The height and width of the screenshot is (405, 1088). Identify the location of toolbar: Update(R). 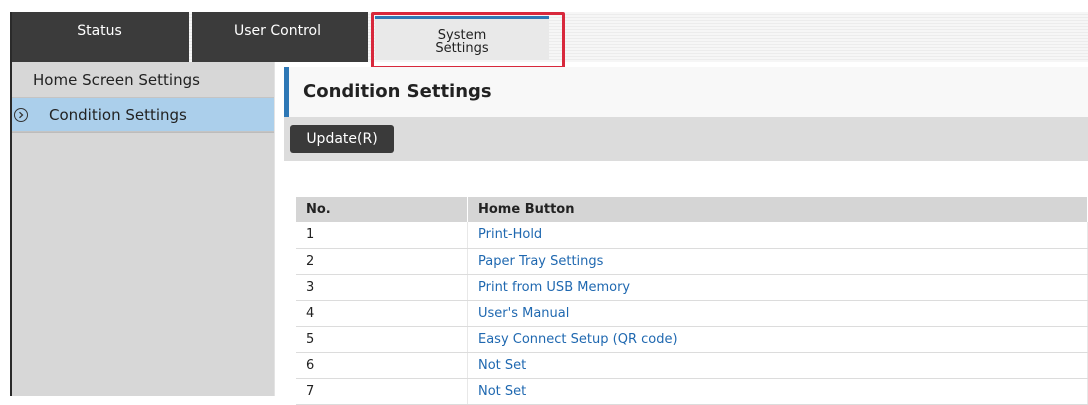
(686, 139).